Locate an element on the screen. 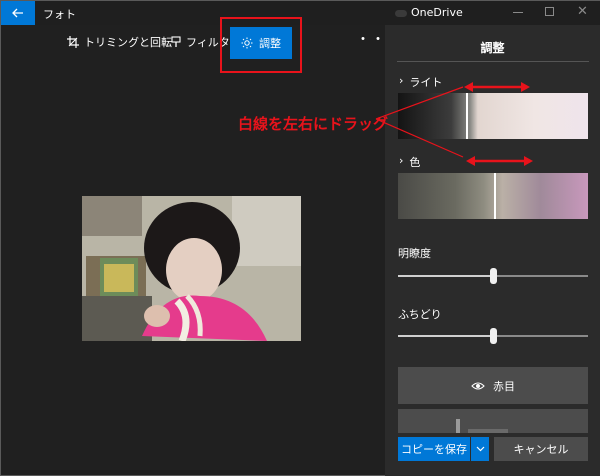 The image size is (600, 476). vignette-slider is located at coordinates (493, 336).